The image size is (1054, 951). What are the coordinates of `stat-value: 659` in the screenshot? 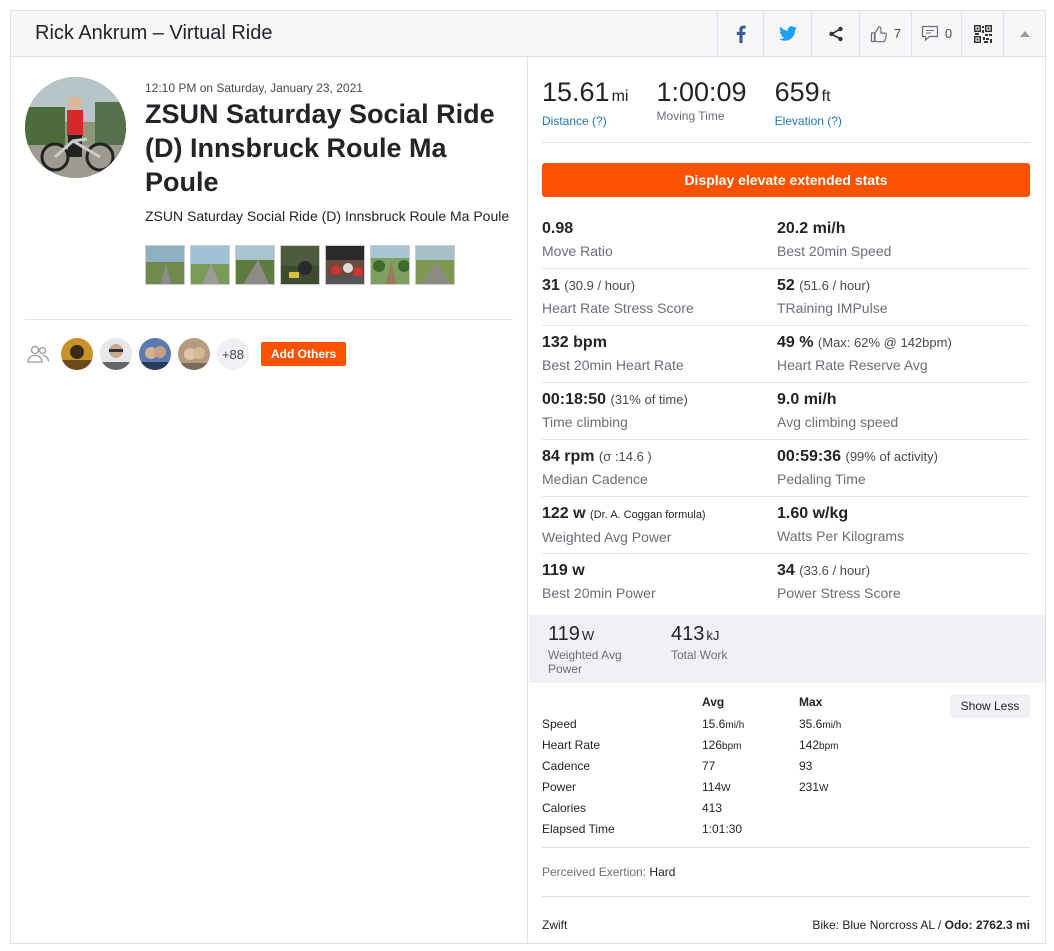 It's located at (797, 92).